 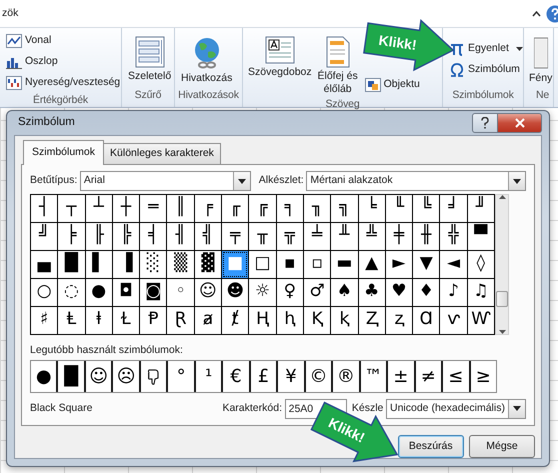 I want to click on recent-symbol-cell: ©, so click(x=319, y=376).